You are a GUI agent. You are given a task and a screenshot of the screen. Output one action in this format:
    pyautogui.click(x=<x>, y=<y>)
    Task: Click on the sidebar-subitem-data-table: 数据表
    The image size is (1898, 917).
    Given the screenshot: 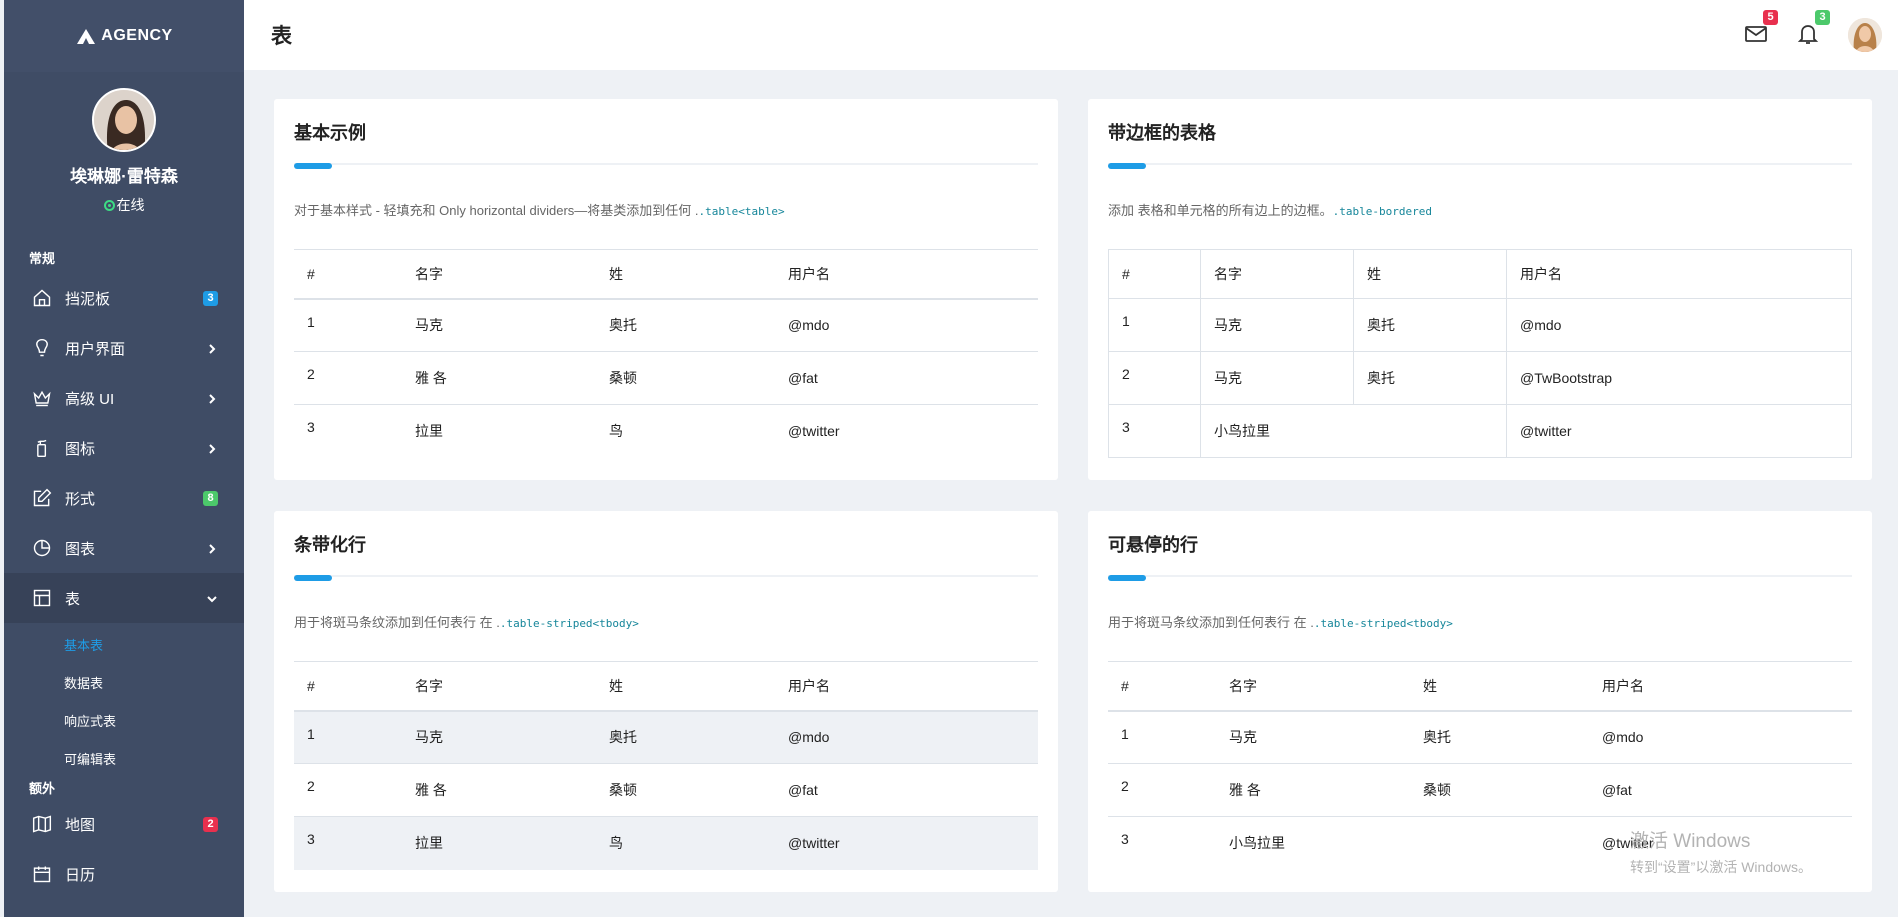 What is the action you would take?
    pyautogui.click(x=124, y=684)
    